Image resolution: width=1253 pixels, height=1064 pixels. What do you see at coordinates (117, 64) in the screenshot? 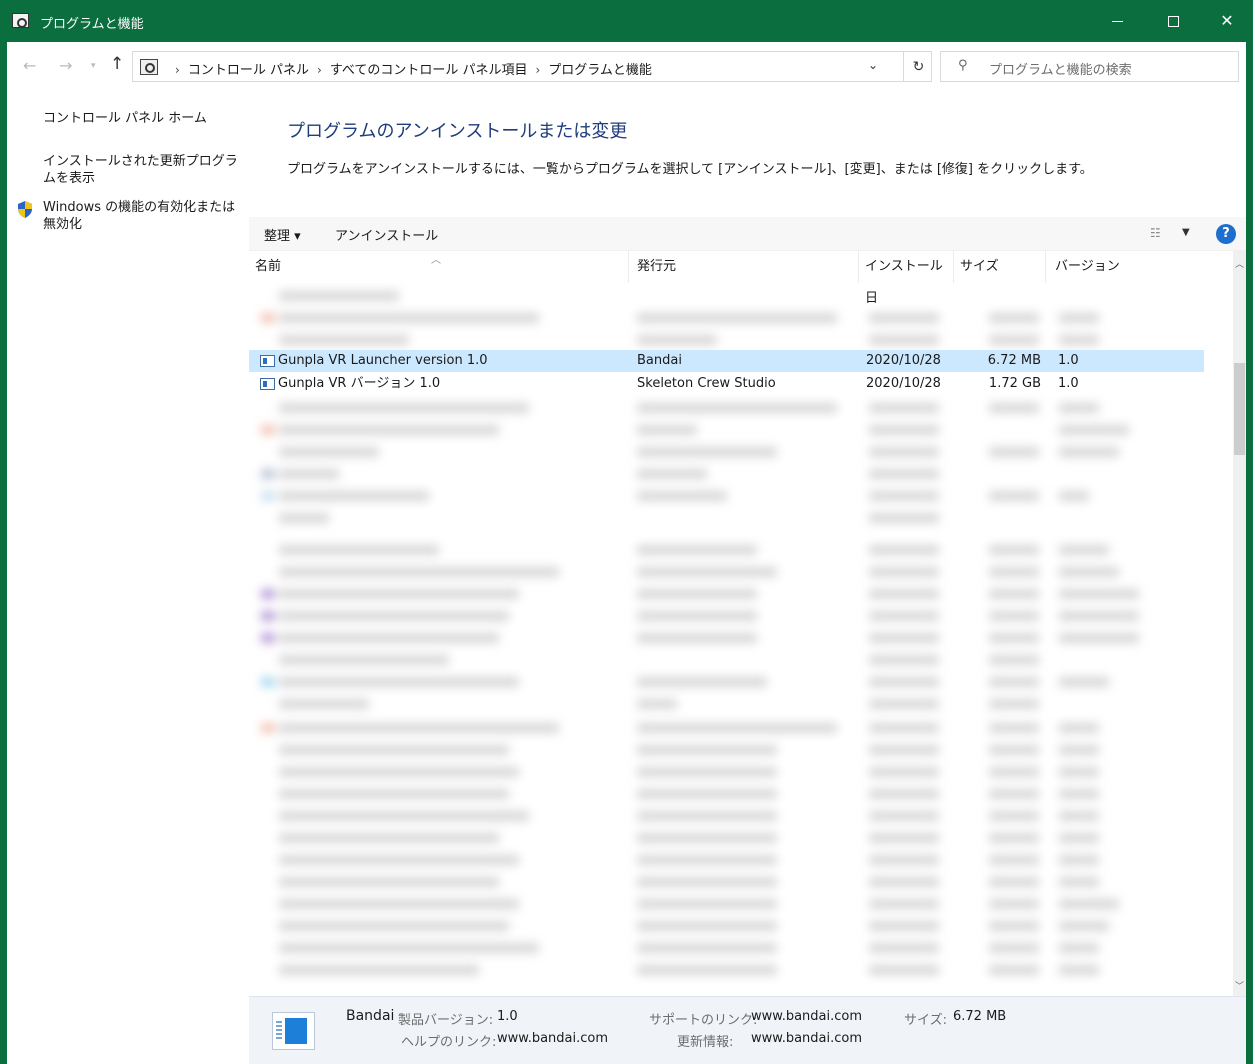
I see `up-arrow-icon: ↑` at bounding box center [117, 64].